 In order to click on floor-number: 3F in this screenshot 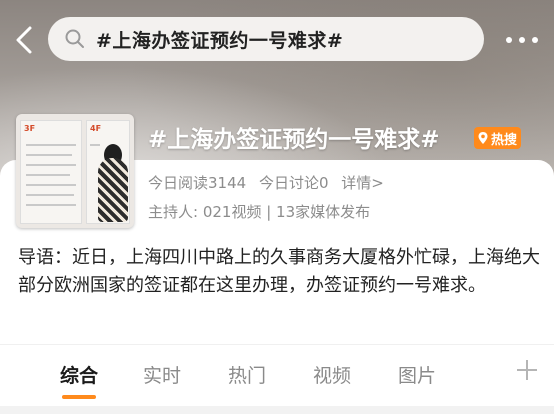, I will do `click(30, 128)`.